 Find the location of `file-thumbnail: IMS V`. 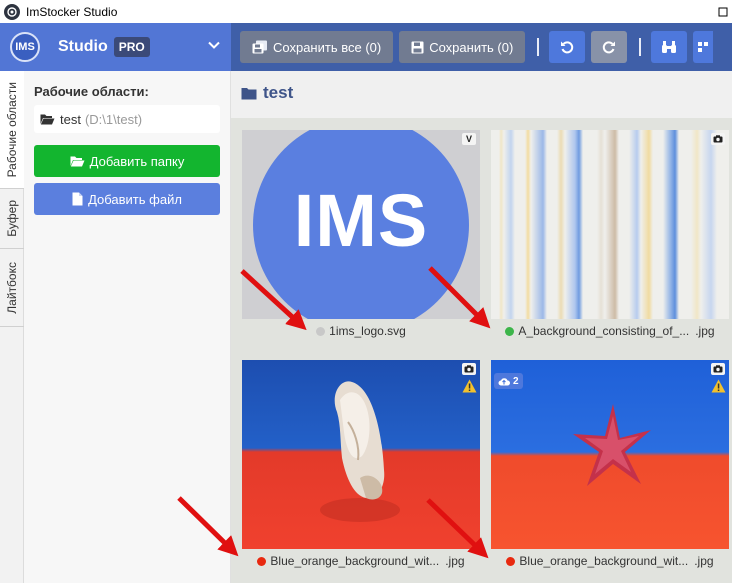

file-thumbnail: IMS V is located at coordinates (361, 224).